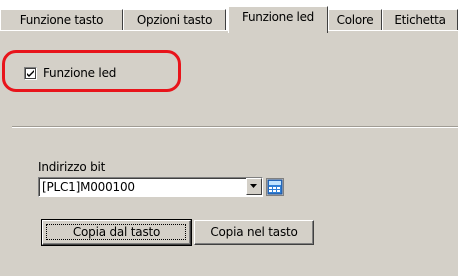  I want to click on bit-address-value: [PLC1]M000100, so click(88, 187).